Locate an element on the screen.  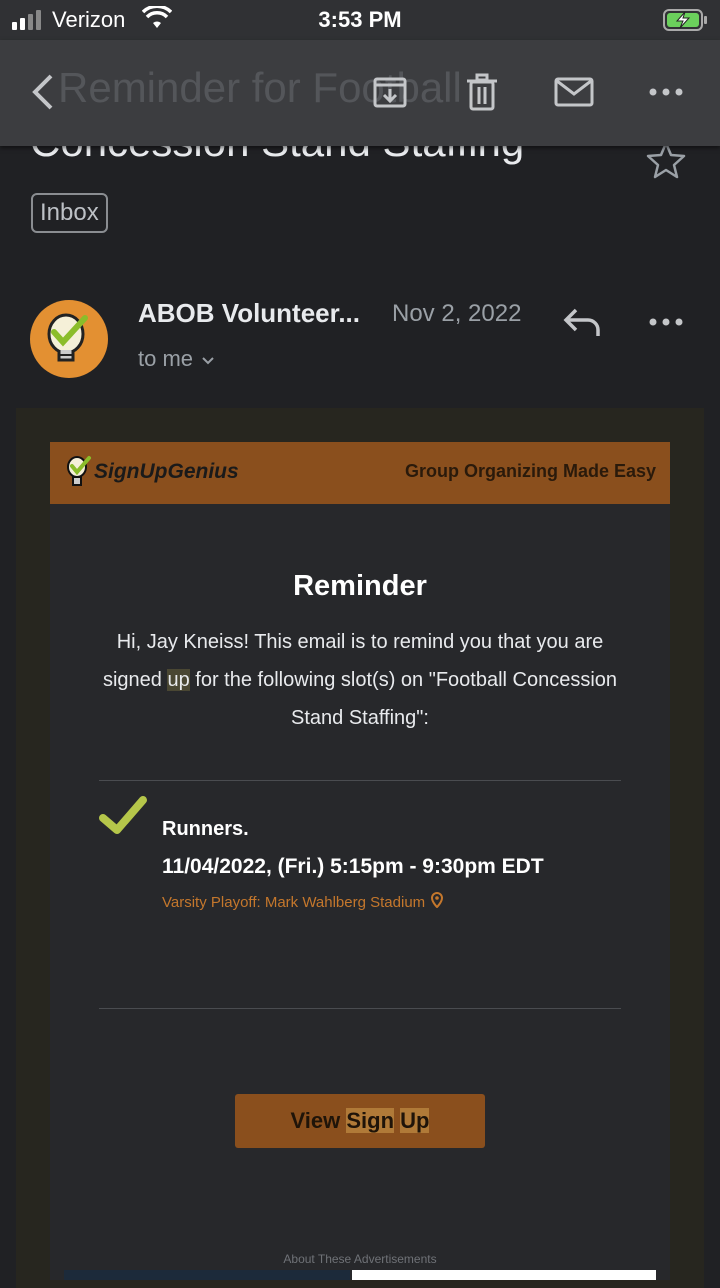
message-more-icon is located at coordinates (666, 323).